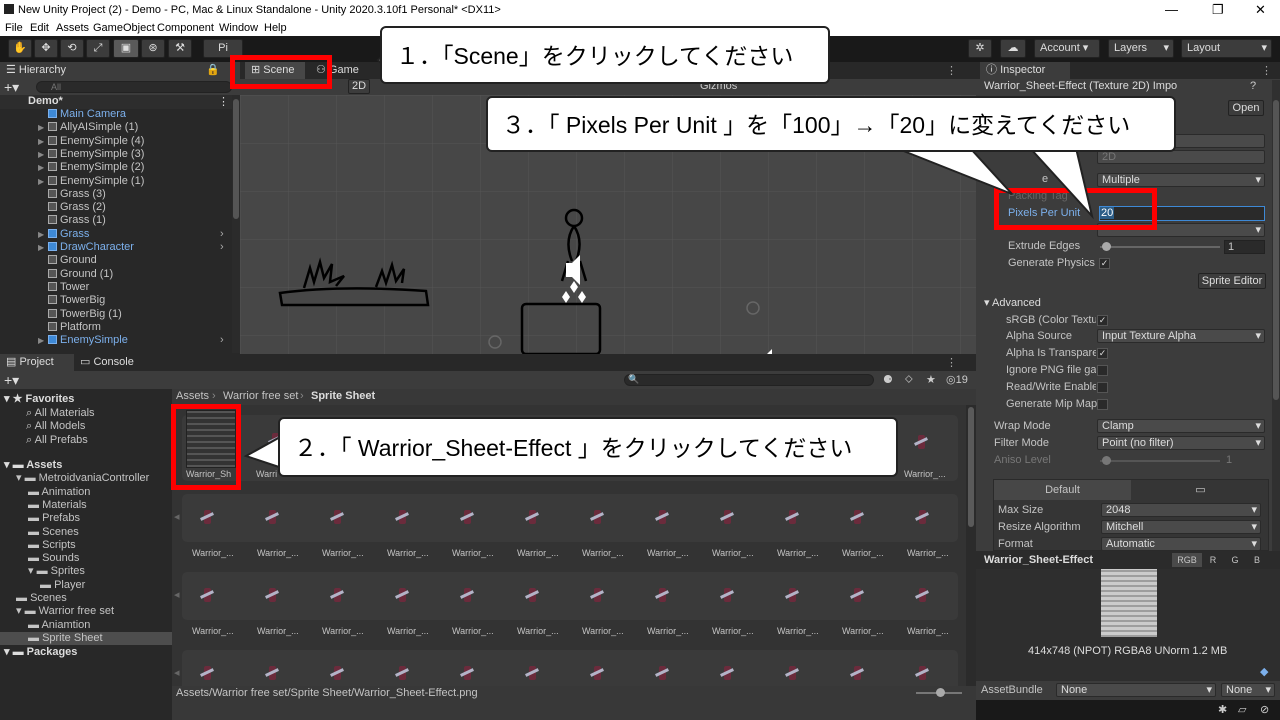 The width and height of the screenshot is (1280, 720). What do you see at coordinates (86, 545) in the screenshot?
I see `project-folder: ▬ Scripts` at bounding box center [86, 545].